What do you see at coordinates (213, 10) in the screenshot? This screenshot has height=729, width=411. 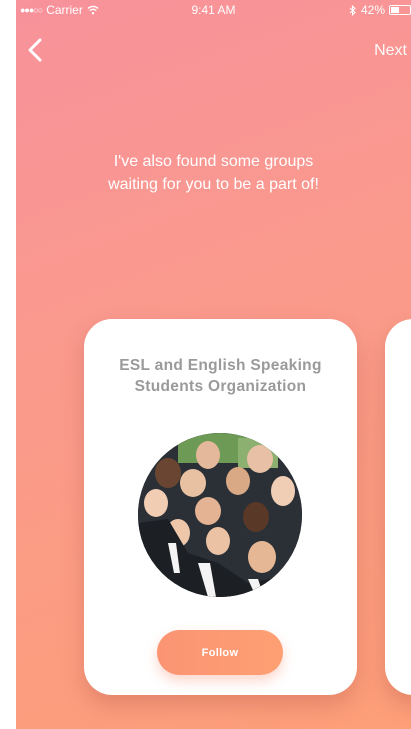 I see `status-bar: ●●●○○ Carrier 9:41 AM 42%` at bounding box center [213, 10].